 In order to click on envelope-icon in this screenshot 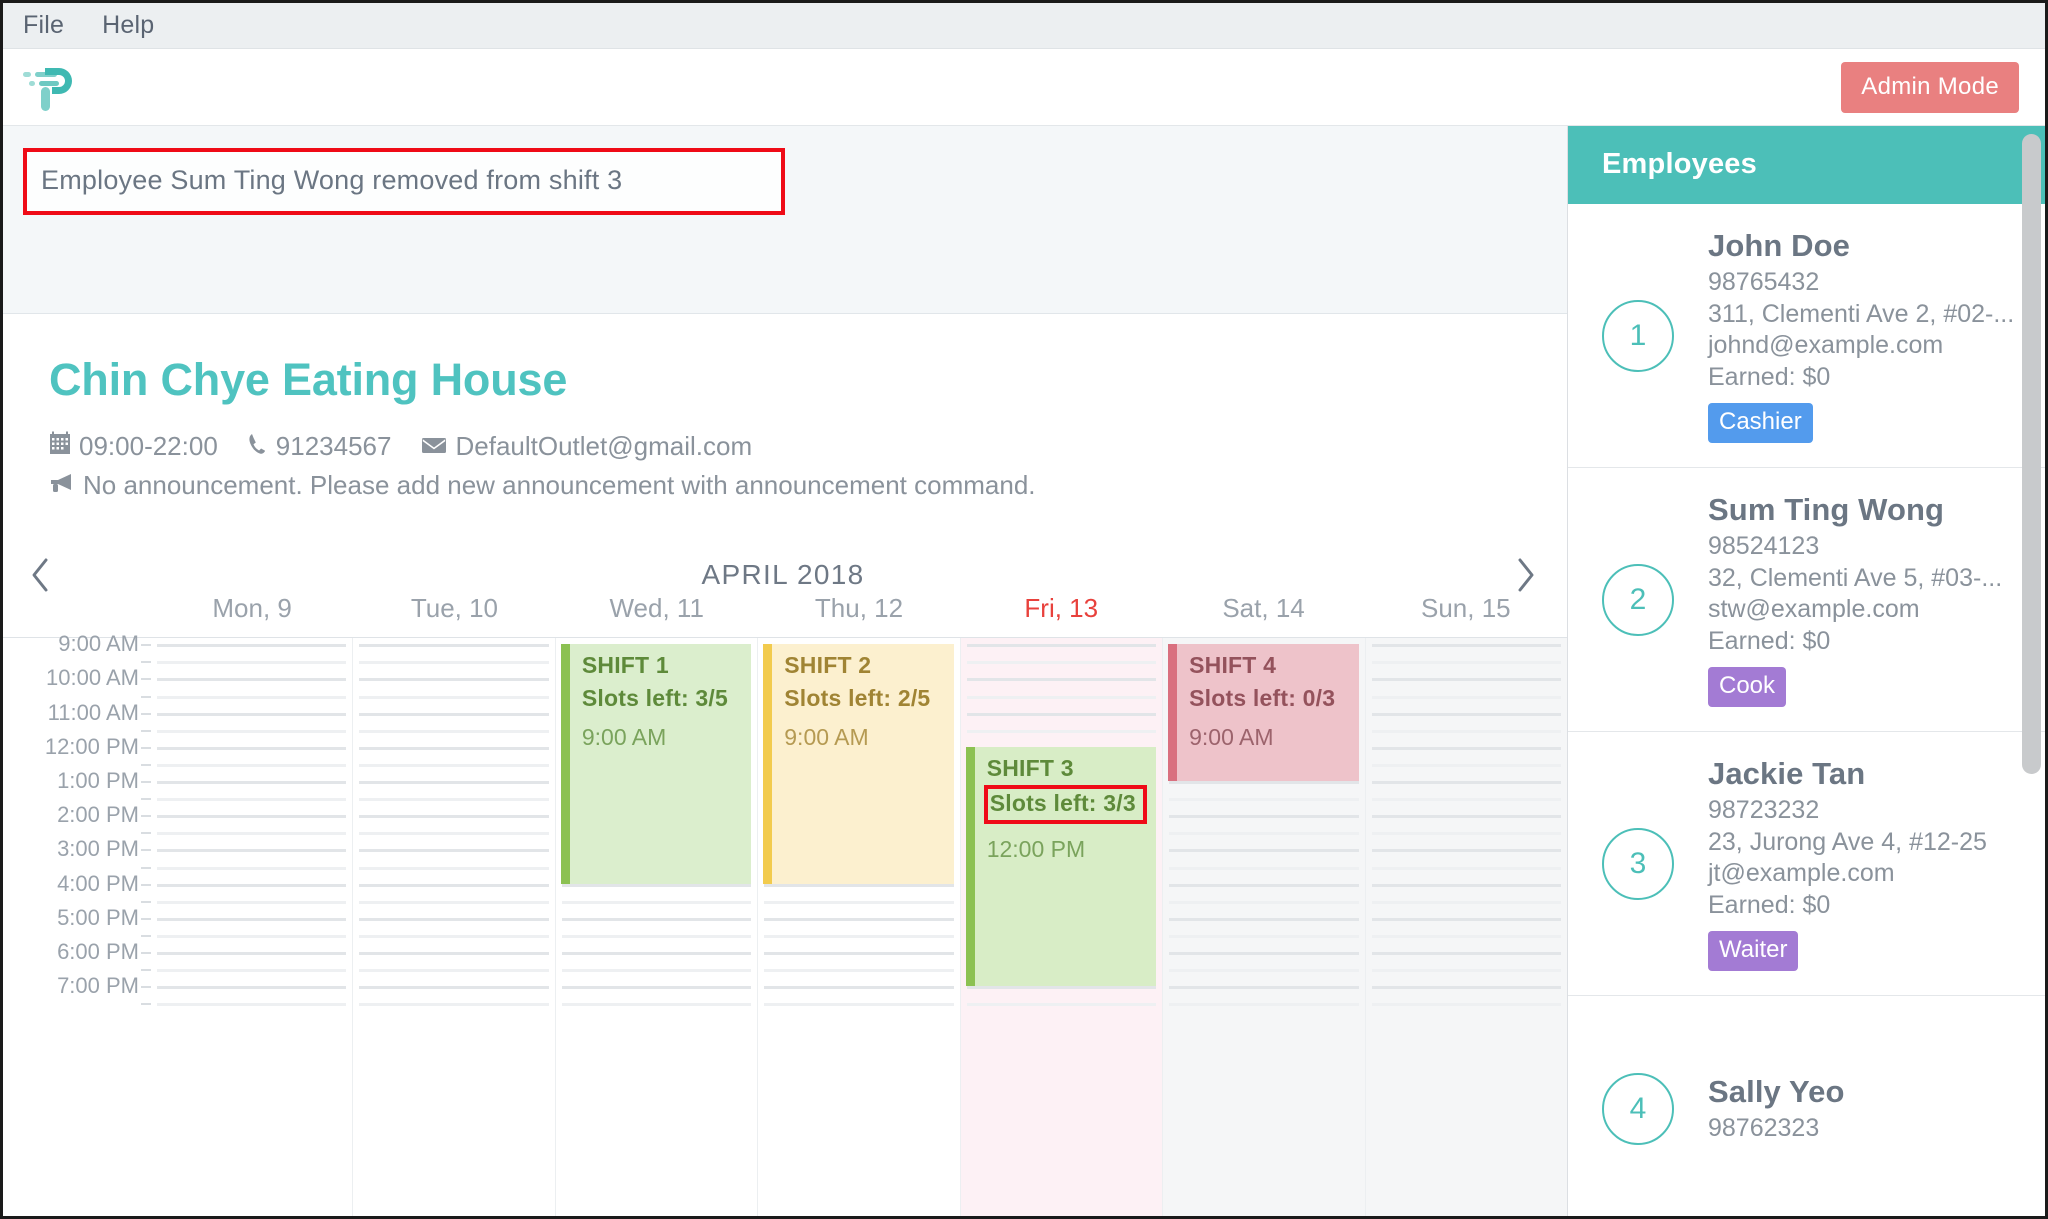, I will do `click(434, 446)`.